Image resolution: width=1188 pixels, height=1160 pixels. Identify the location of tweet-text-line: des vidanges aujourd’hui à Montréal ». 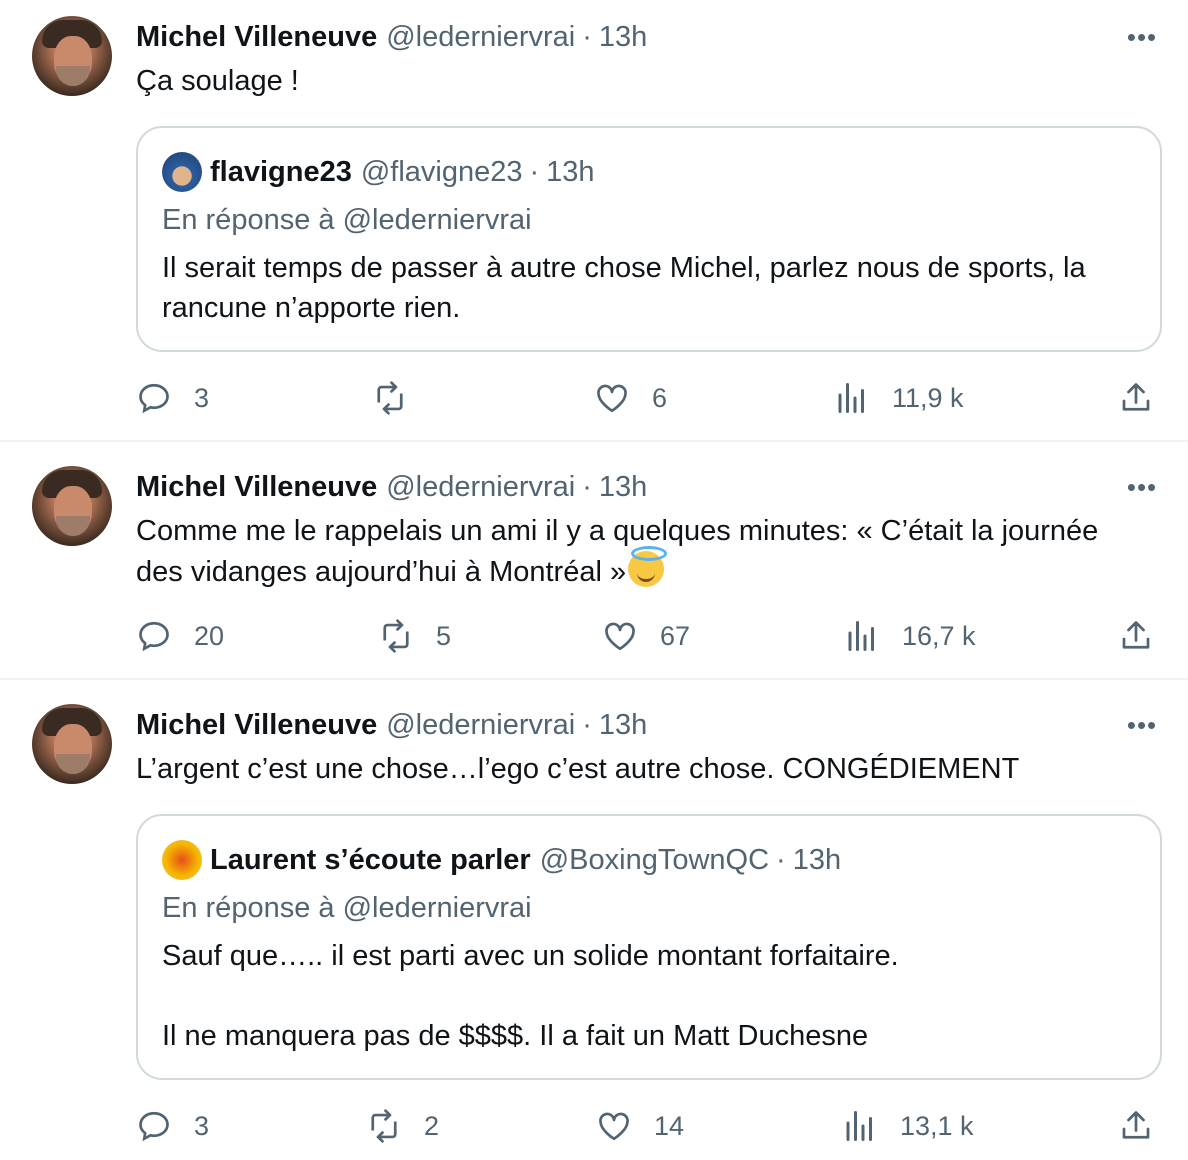
(651, 569).